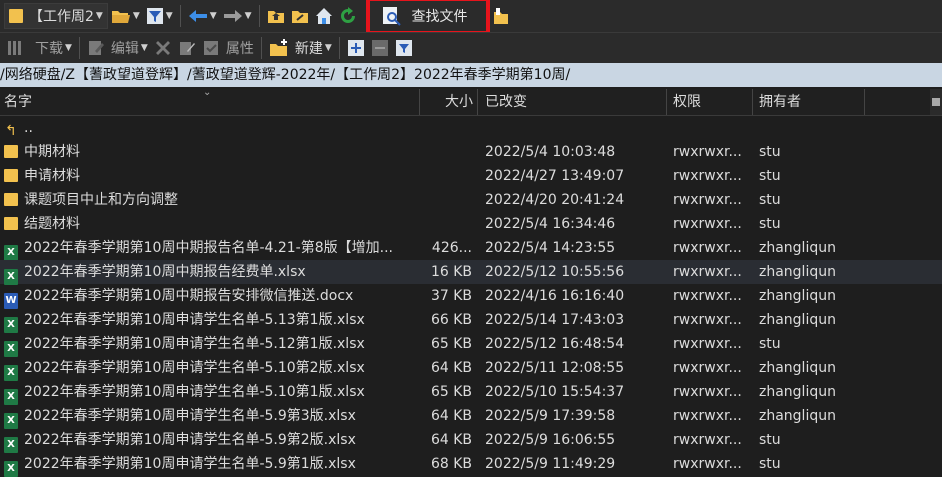 The width and height of the screenshot is (942, 477). I want to click on bookmark-button, so click(501, 16).